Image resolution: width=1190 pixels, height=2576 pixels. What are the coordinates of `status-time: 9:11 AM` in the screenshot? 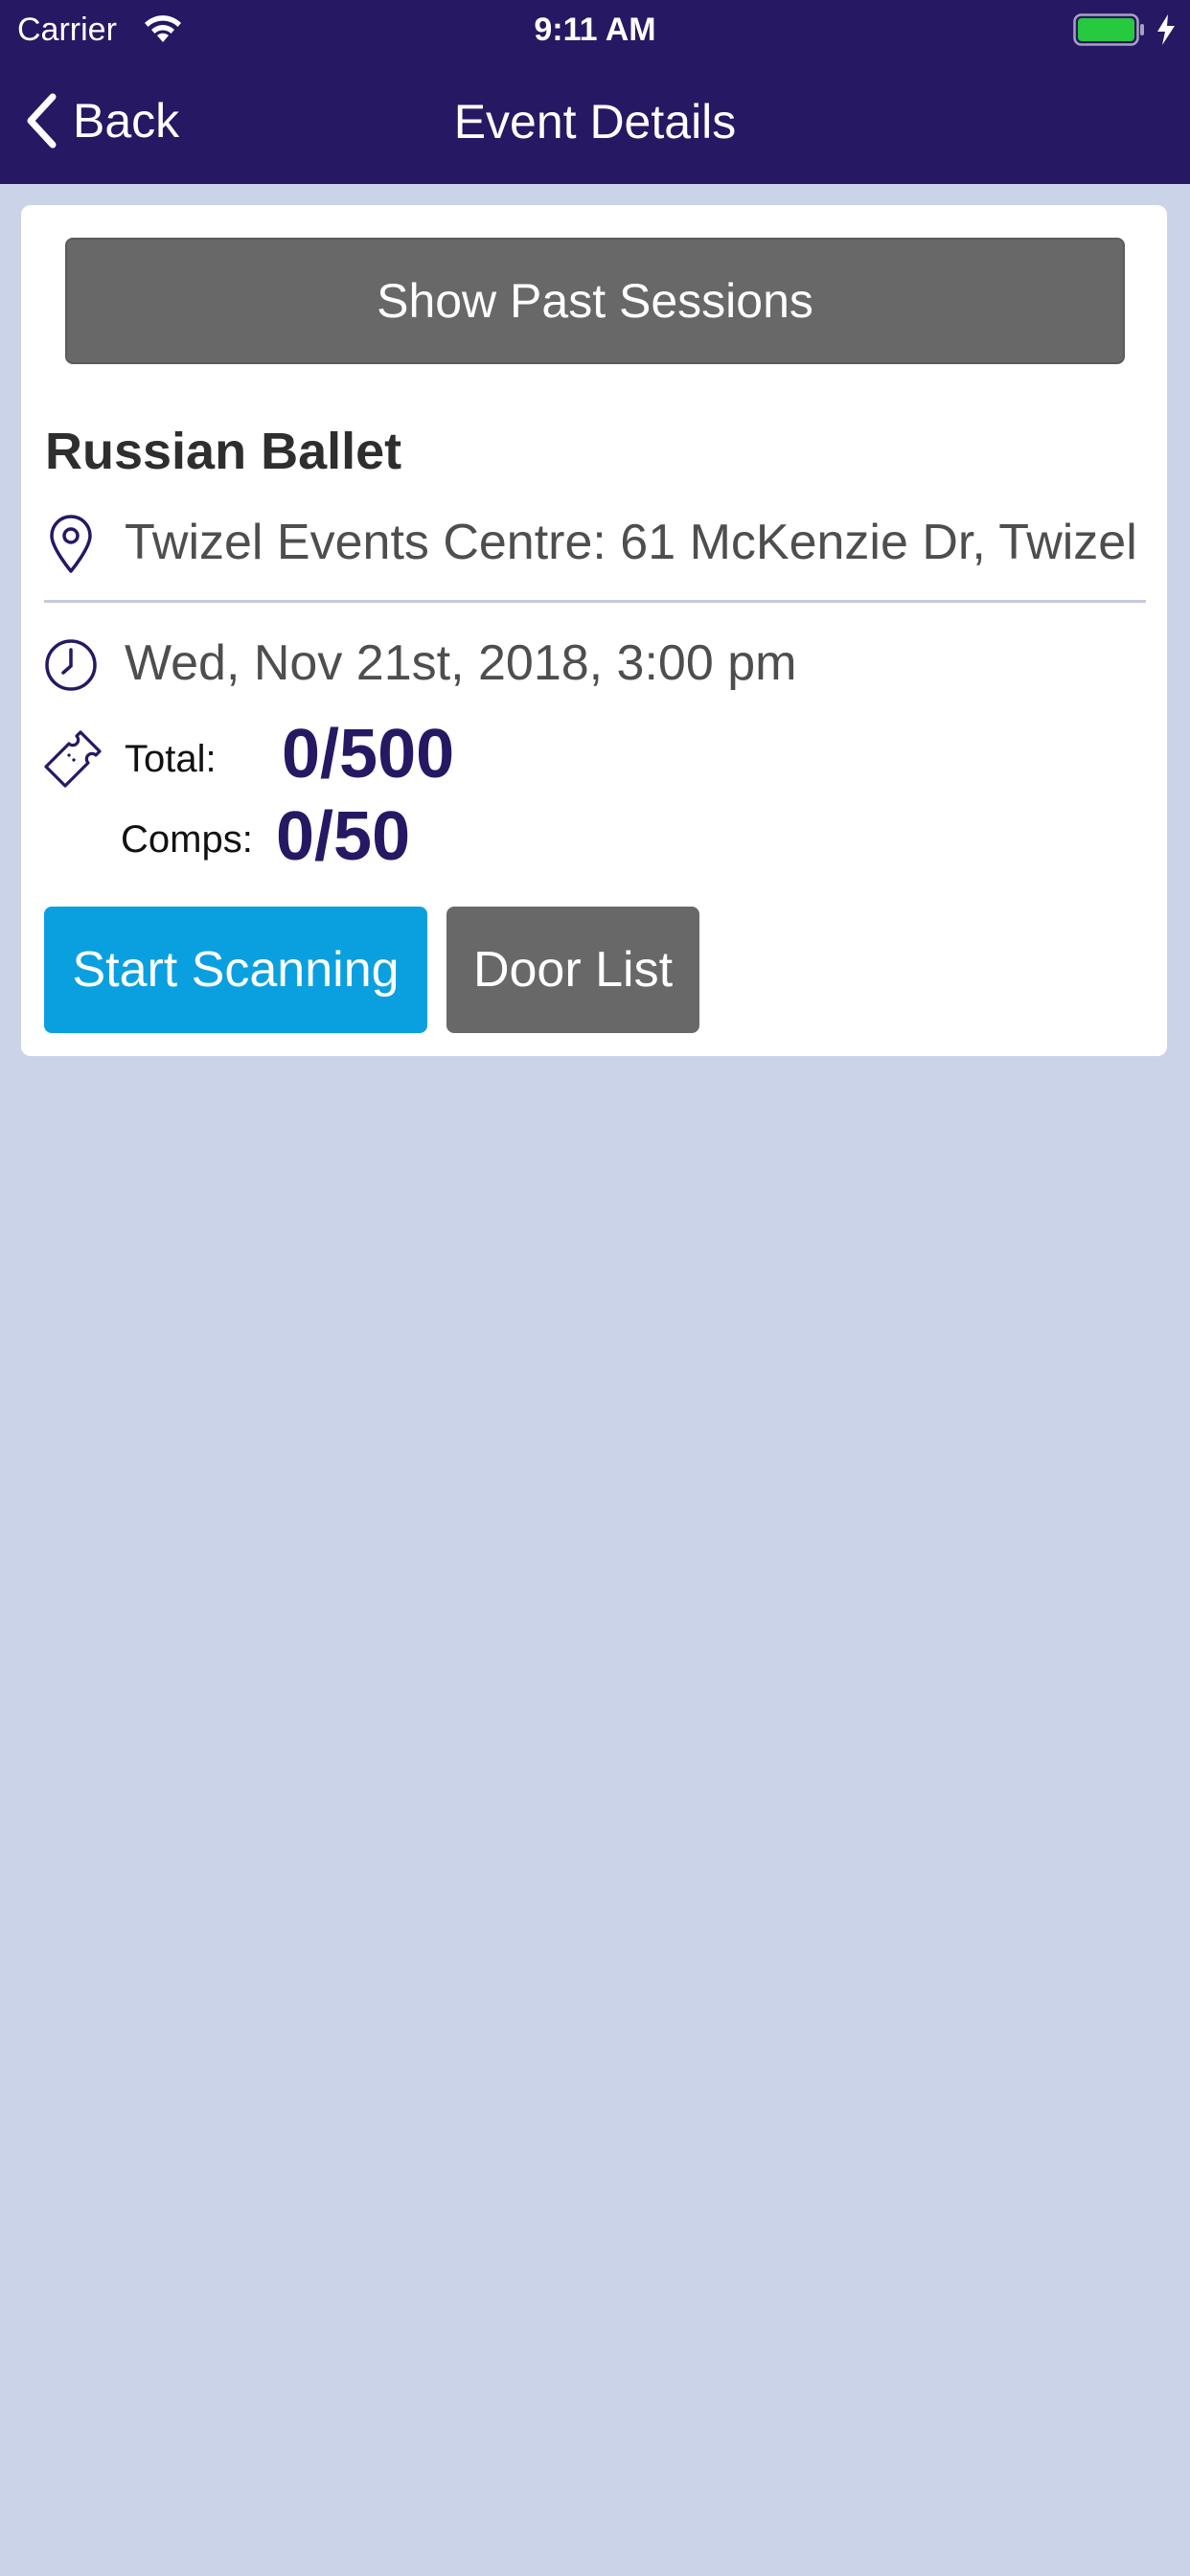 It's located at (595, 30).